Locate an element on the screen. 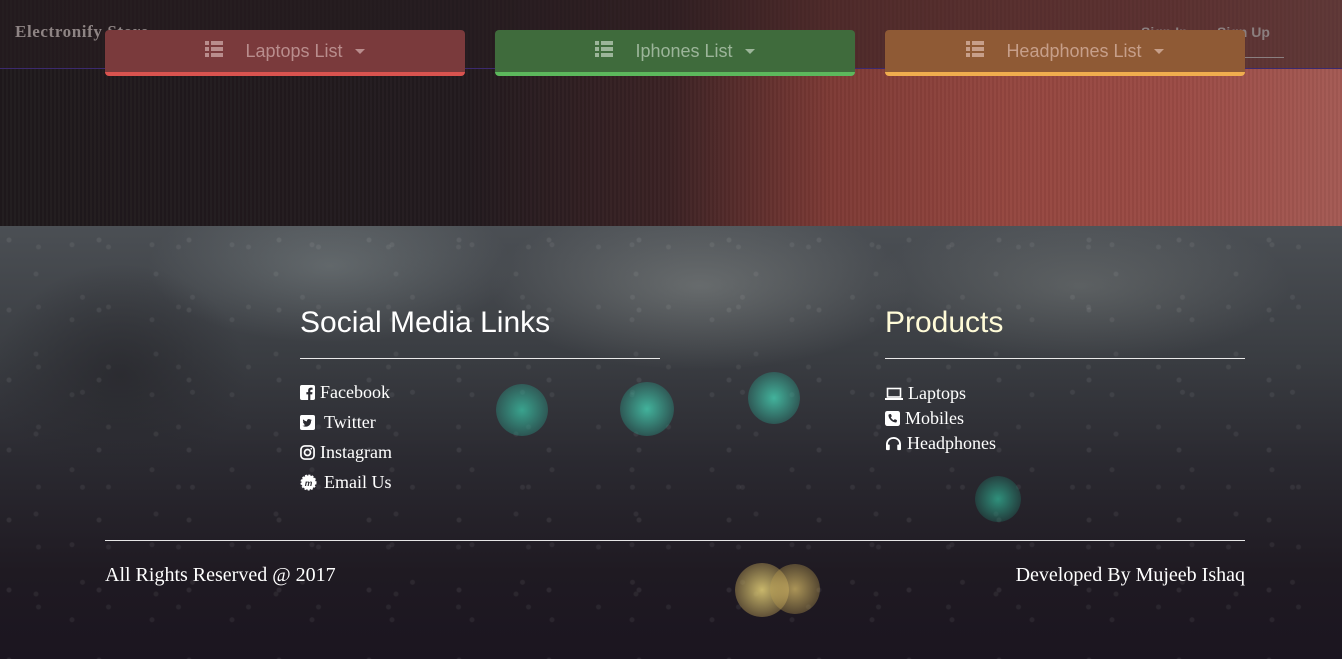 Image resolution: width=1342 pixels, height=659 pixels. products-divider is located at coordinates (1065, 358).